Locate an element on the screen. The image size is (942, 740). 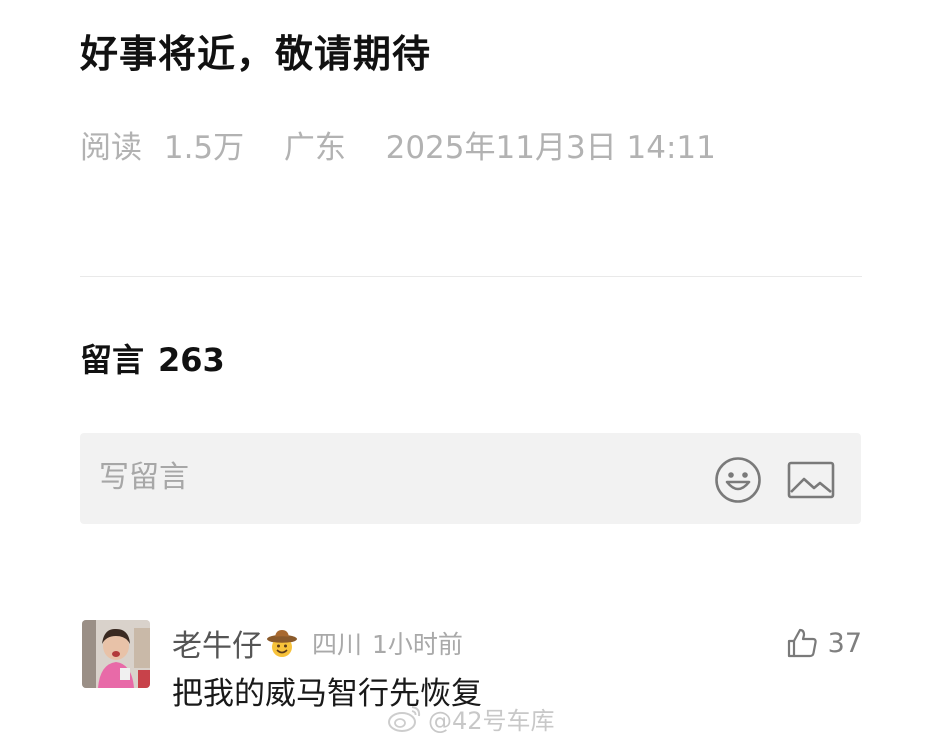
cowboy-emoji-icon is located at coordinates (282, 643).